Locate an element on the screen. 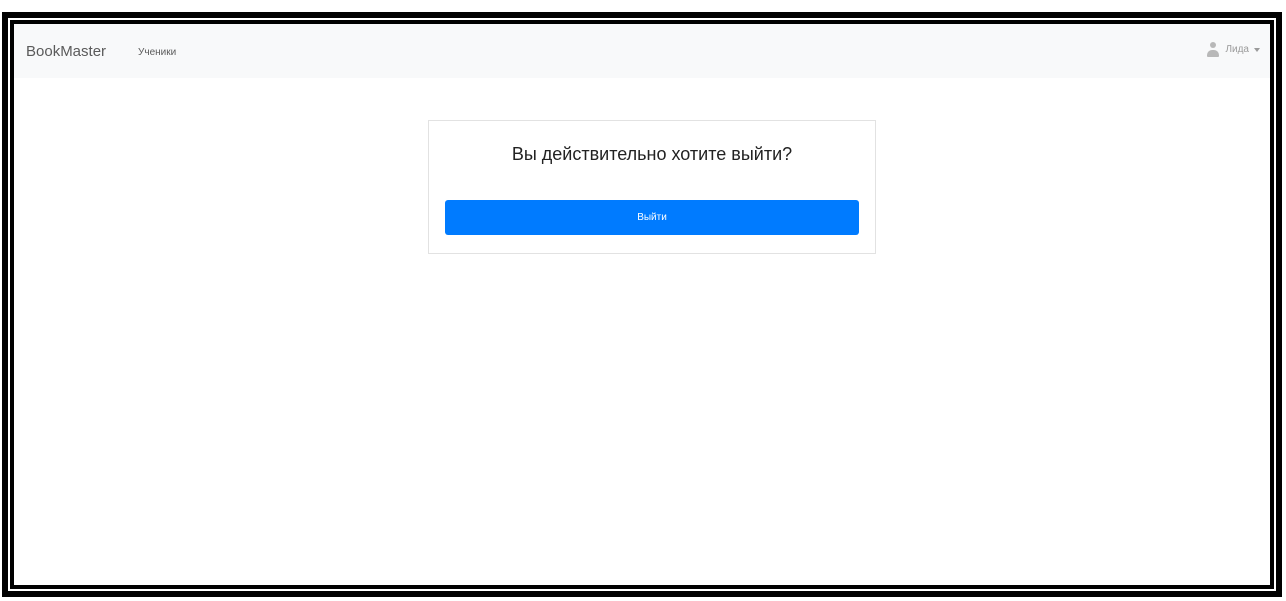 The width and height of the screenshot is (1286, 601). nav-link-students: Ученики is located at coordinates (157, 52).